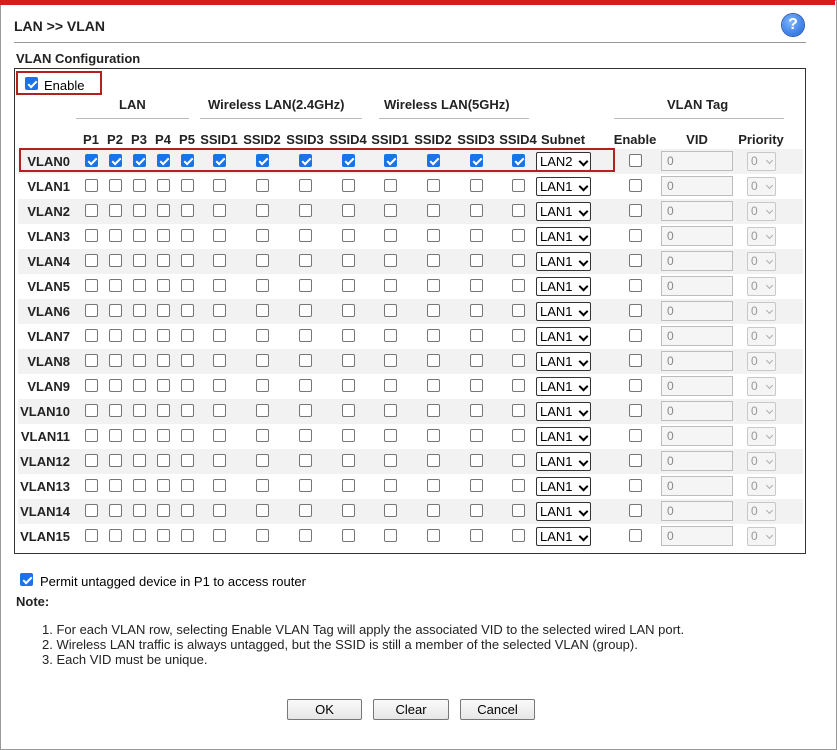 This screenshot has height=750, width=837. What do you see at coordinates (563, 161) in the screenshot?
I see `subnet-select: LAN2` at bounding box center [563, 161].